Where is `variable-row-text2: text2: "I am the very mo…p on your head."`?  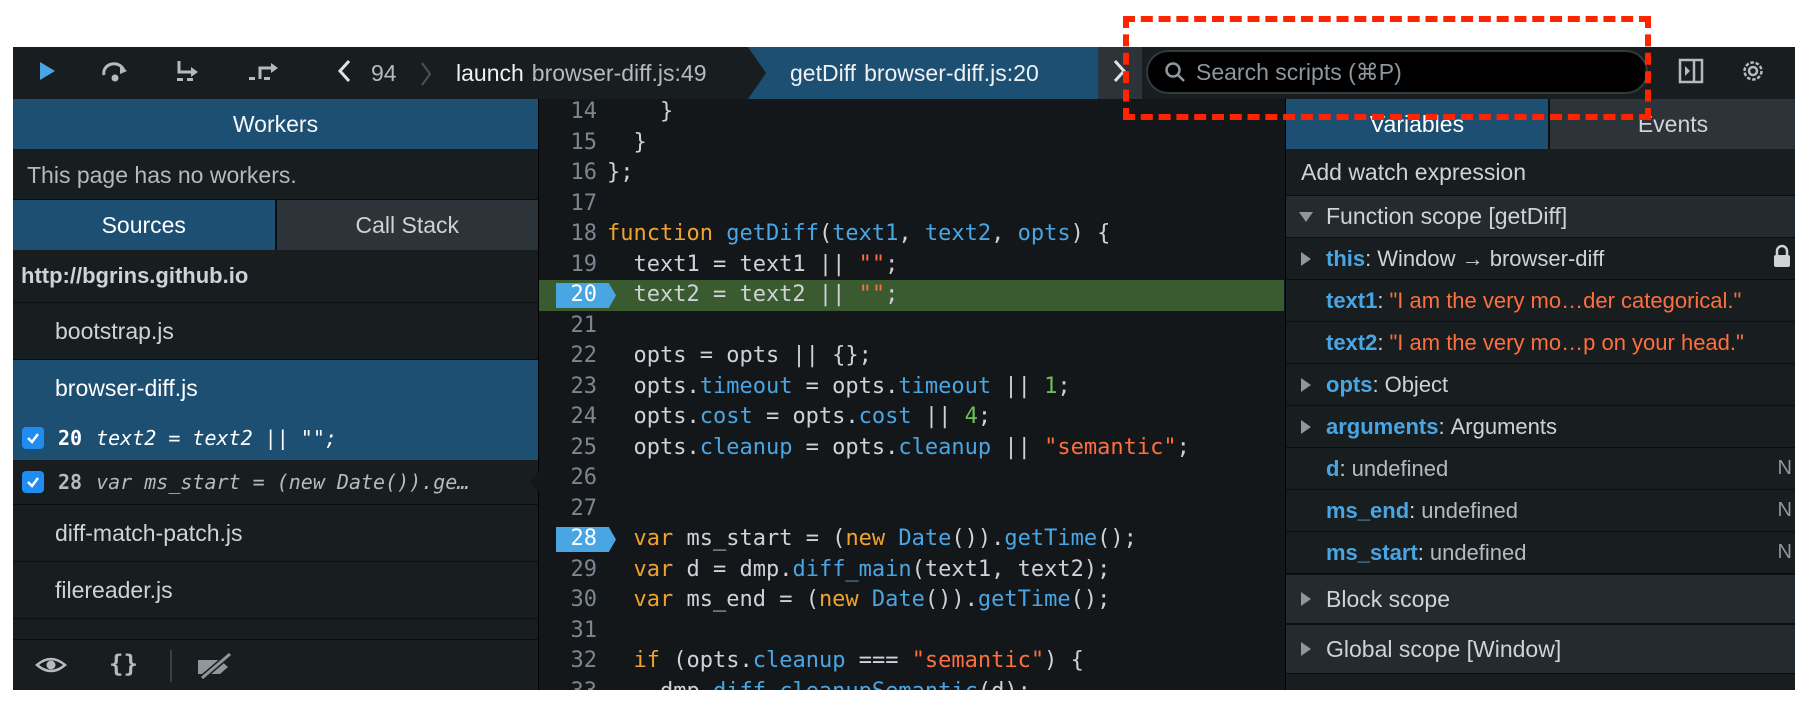
variable-row-text2: text2: "I am the very mo…p on your head." is located at coordinates (1540, 343).